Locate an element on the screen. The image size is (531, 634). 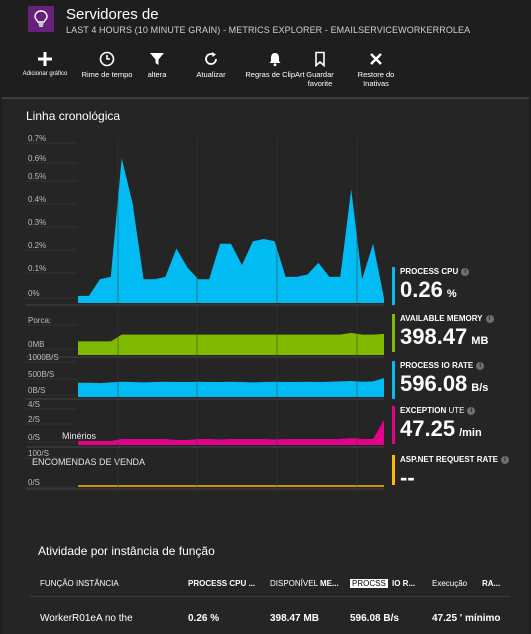
metric-value: 0.26% is located at coordinates (428, 290).